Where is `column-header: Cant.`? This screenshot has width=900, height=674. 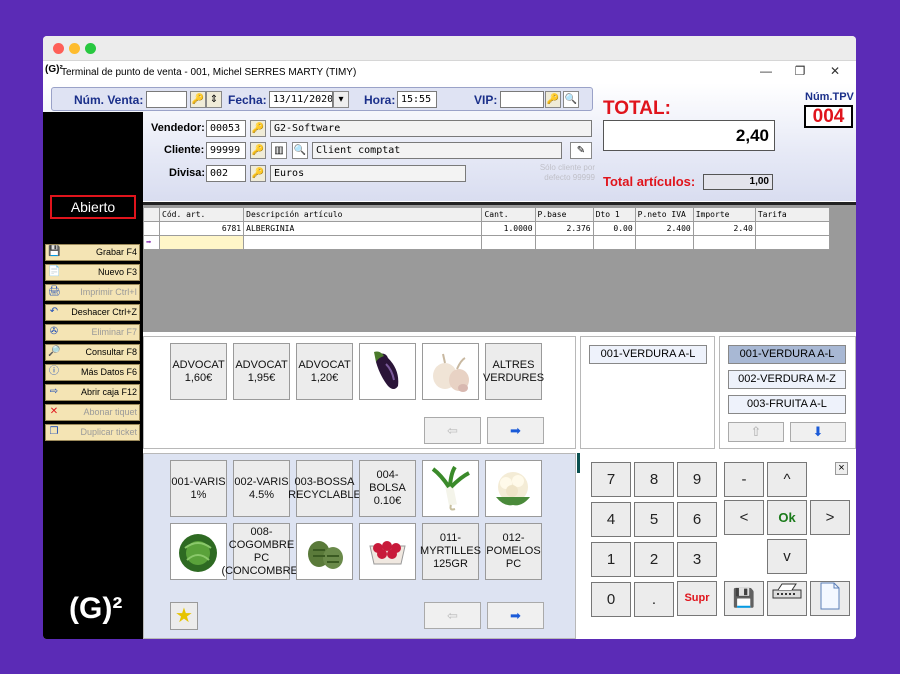
column-header: Cant. is located at coordinates (508, 214).